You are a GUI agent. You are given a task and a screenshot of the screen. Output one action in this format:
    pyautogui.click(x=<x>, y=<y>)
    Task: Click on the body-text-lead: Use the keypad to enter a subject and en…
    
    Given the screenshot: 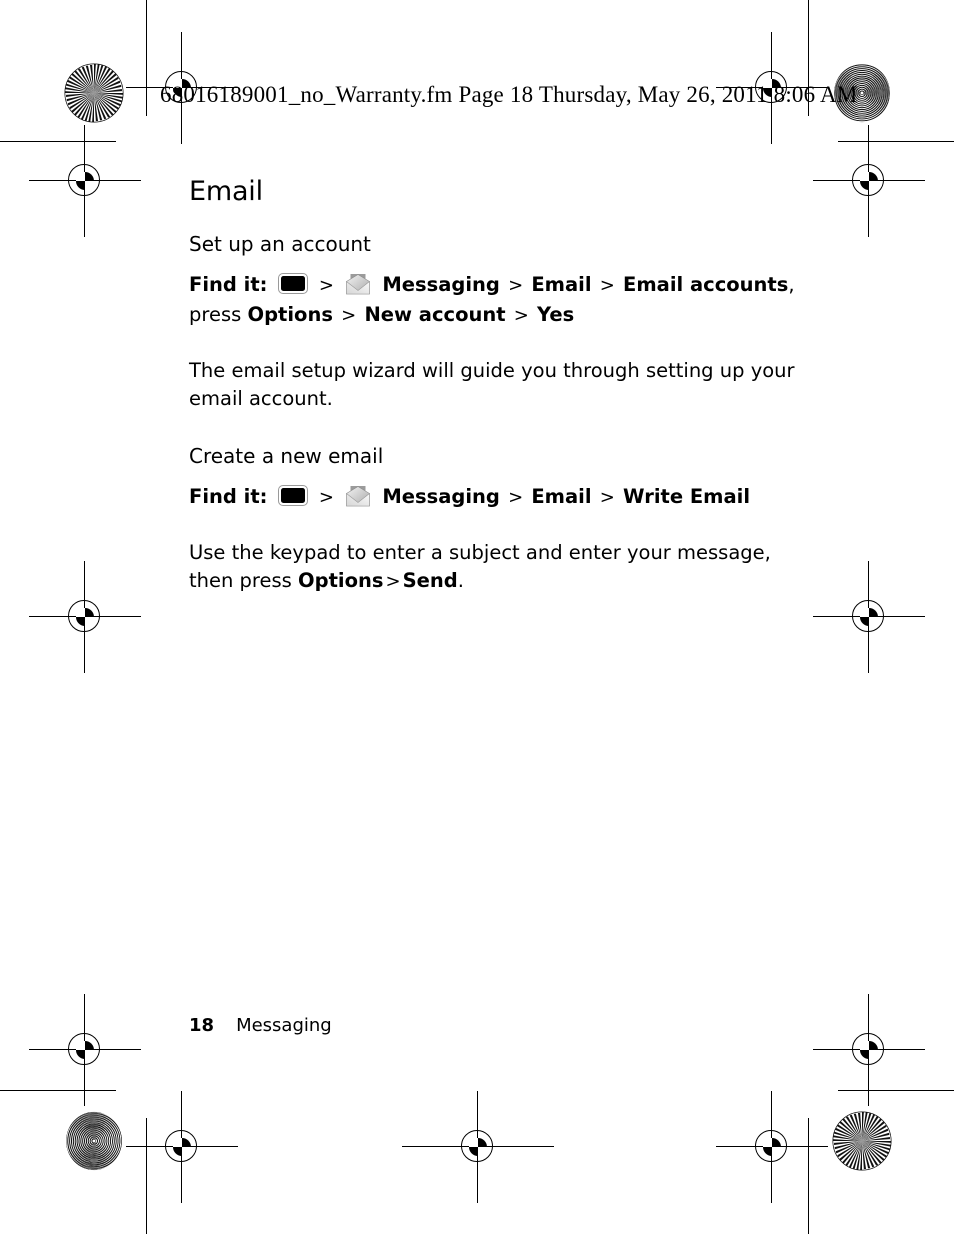 What is the action you would take?
    pyautogui.click(x=480, y=566)
    